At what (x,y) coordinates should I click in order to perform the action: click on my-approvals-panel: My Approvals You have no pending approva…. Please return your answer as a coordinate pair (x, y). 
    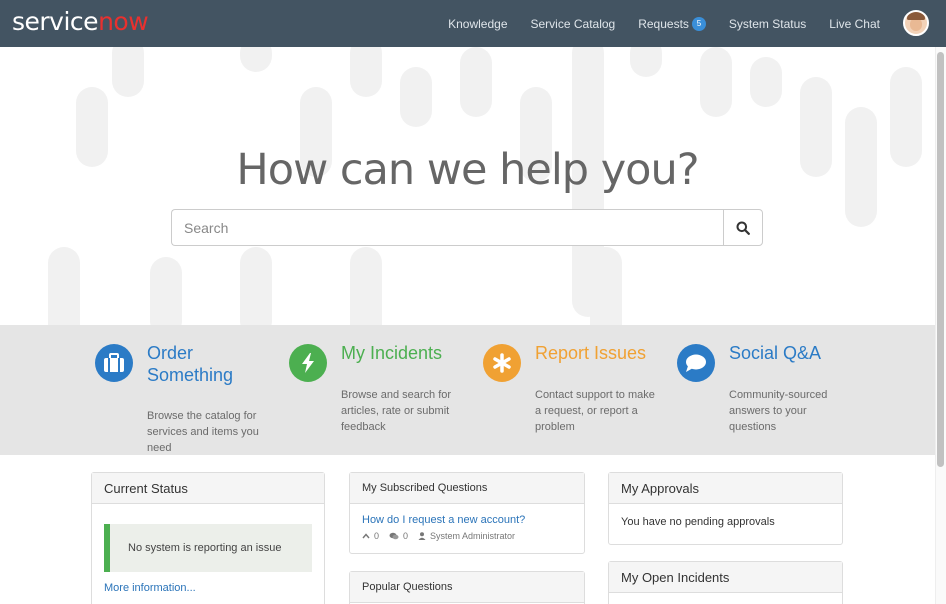
    Looking at the image, I should click on (725, 508).